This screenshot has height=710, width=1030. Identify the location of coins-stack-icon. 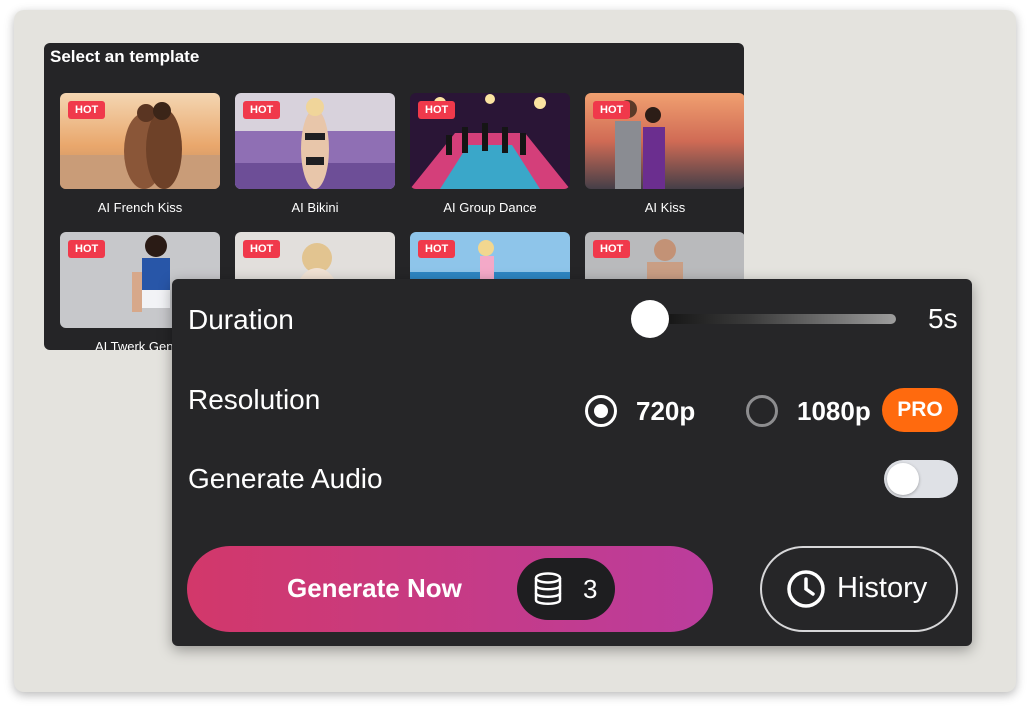
(548, 591).